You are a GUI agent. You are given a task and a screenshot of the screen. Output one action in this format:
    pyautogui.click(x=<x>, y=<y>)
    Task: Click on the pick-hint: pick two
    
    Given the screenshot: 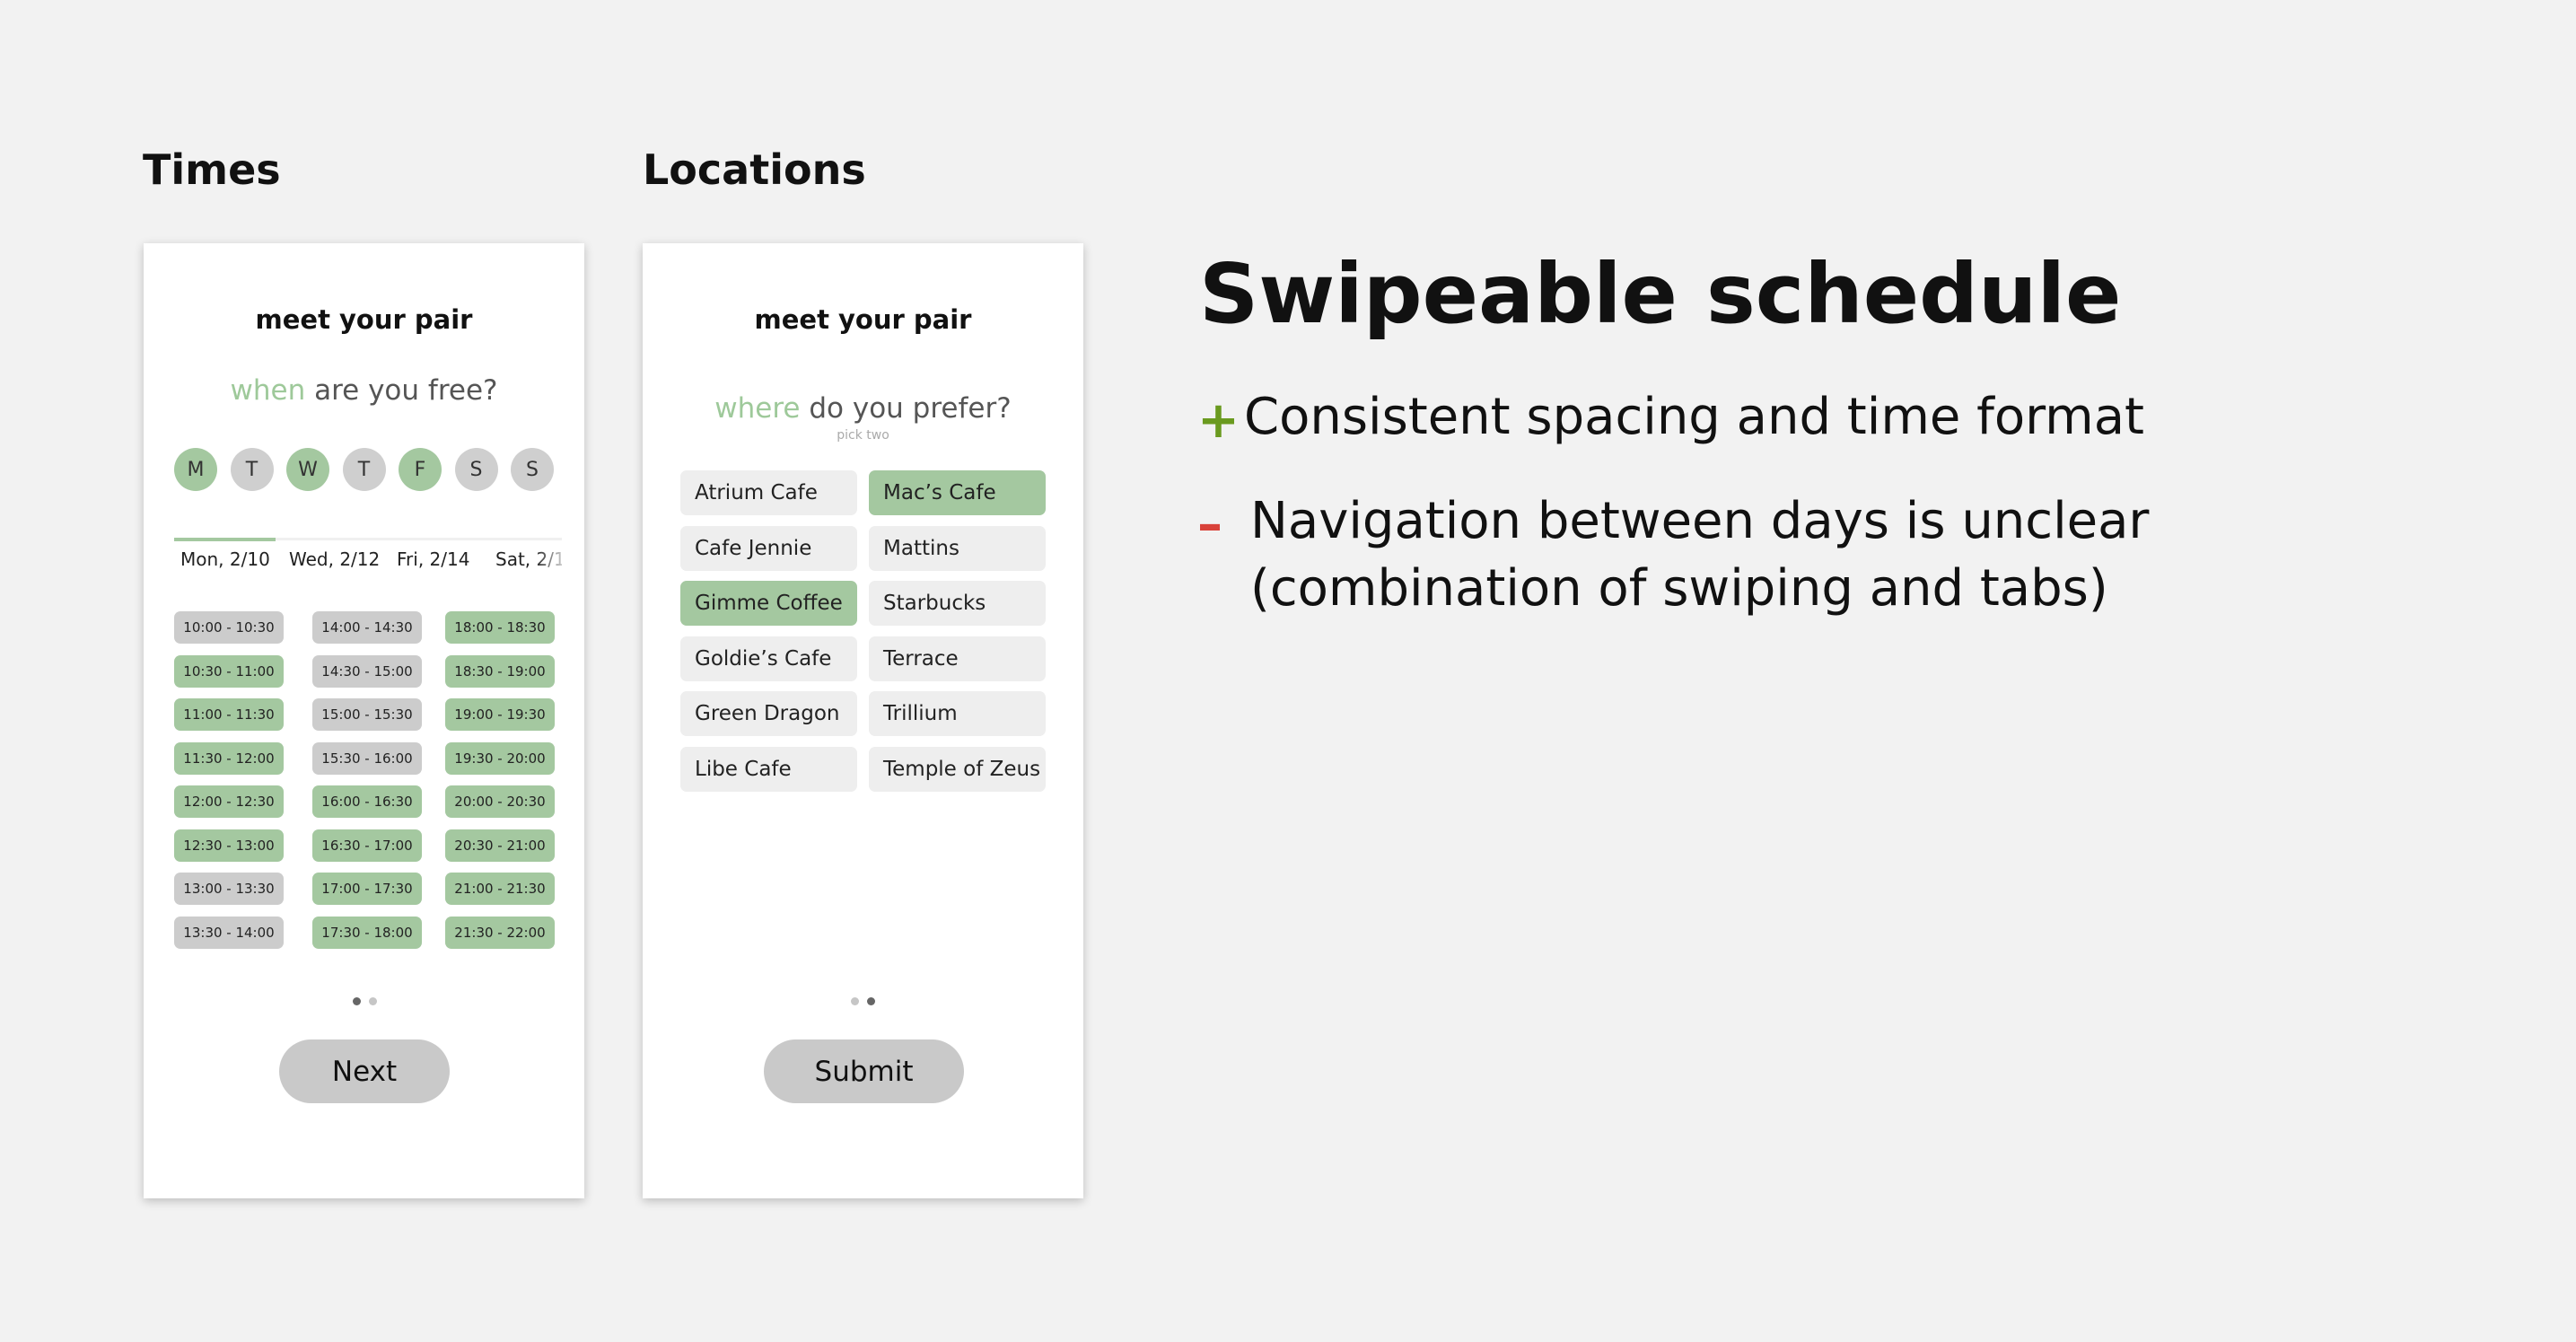 What is the action you would take?
    pyautogui.click(x=863, y=435)
    